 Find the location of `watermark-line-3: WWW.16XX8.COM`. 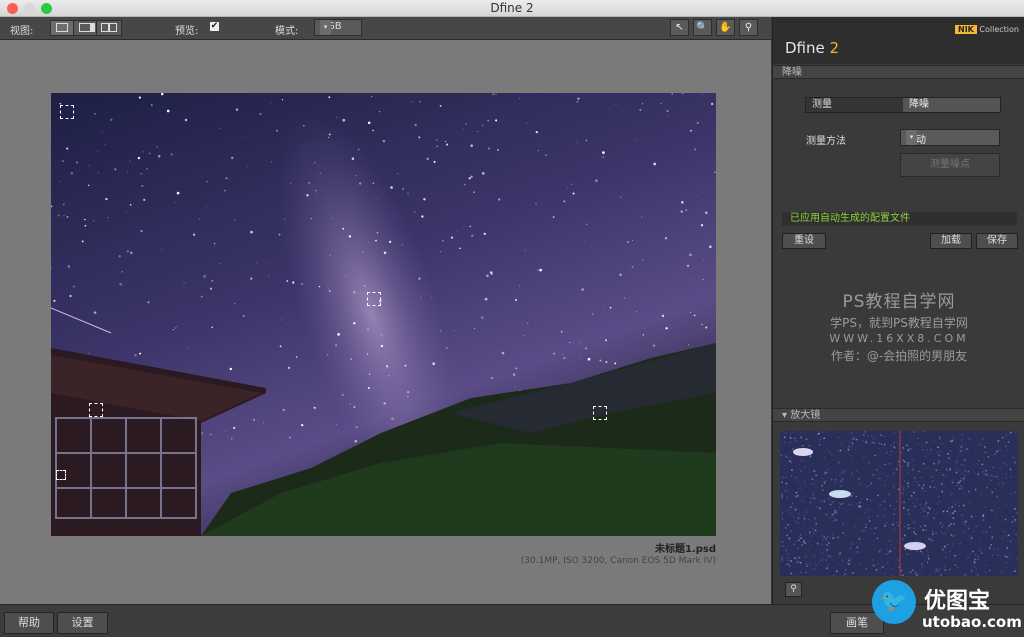

watermark-line-3: WWW.16XX8.COM is located at coordinates (898, 338).